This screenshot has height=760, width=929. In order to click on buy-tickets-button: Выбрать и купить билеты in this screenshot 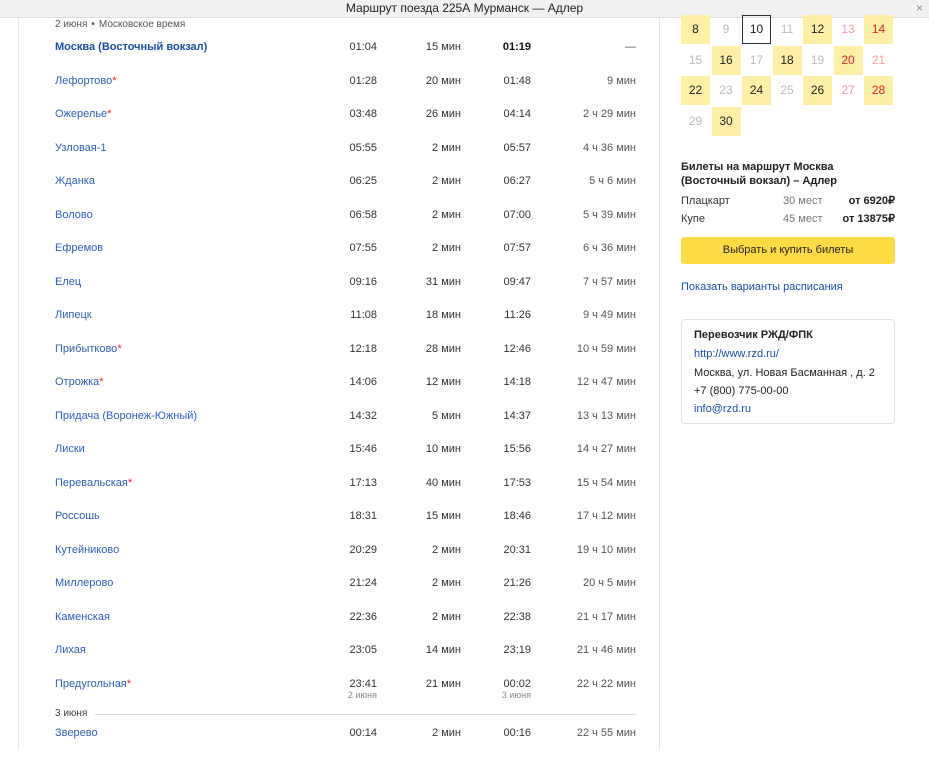, I will do `click(788, 250)`.